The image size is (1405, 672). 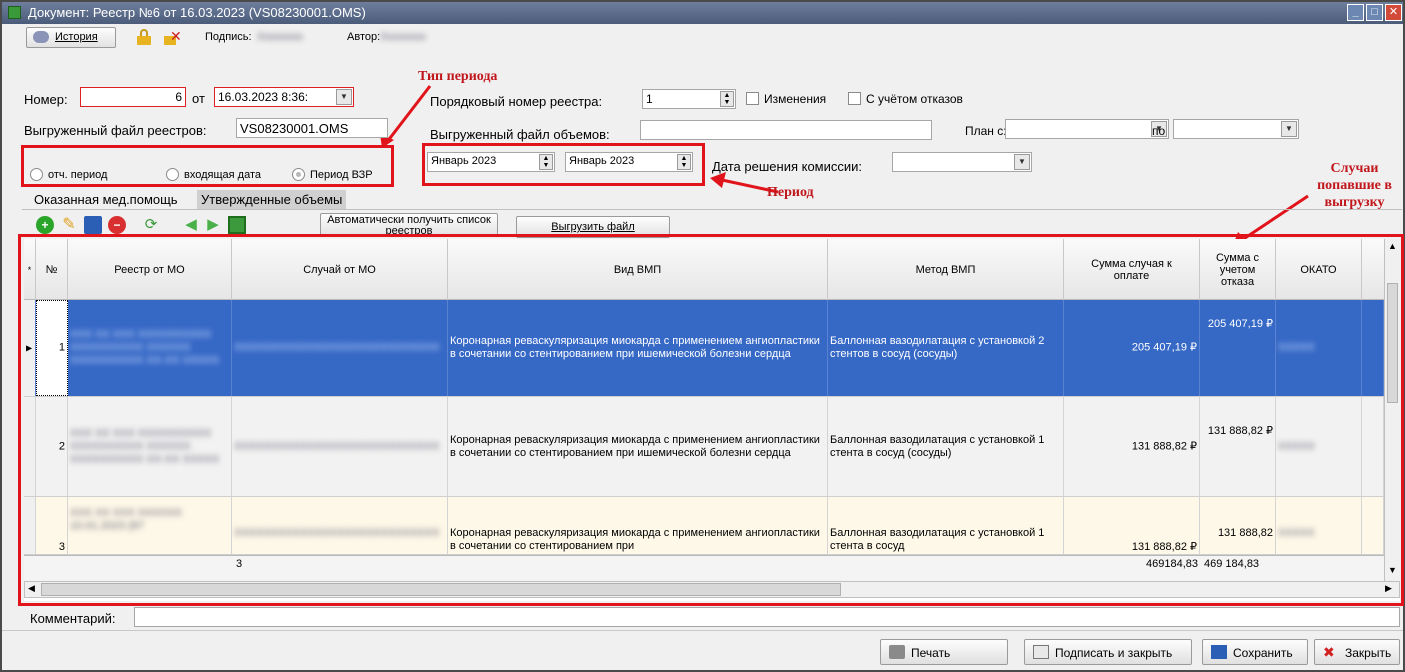 I want to click on print-button: Печать, so click(x=944, y=652).